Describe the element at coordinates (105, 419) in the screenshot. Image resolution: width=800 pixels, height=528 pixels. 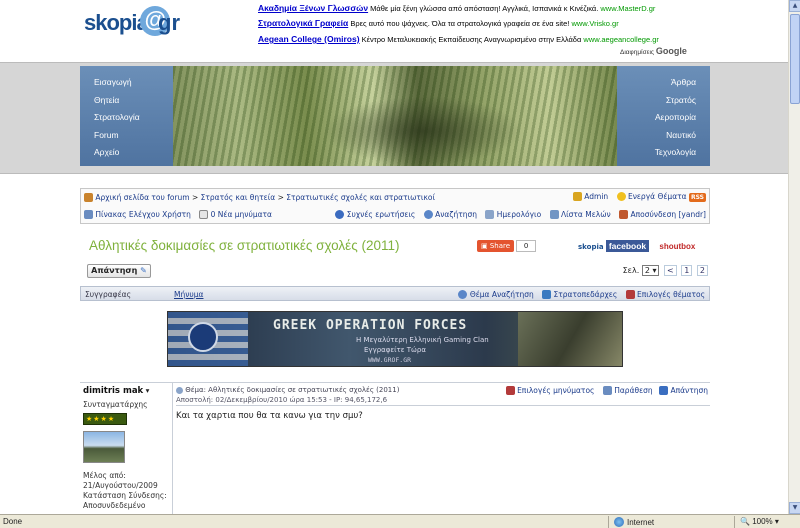
I see `rank-insignia-icon: ★★★★` at that location.